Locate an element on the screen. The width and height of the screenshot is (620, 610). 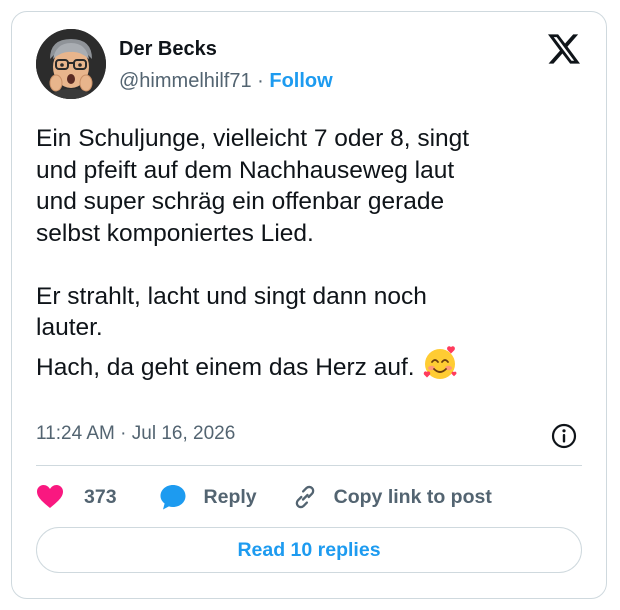
reply-label: Reply is located at coordinates (230, 496).